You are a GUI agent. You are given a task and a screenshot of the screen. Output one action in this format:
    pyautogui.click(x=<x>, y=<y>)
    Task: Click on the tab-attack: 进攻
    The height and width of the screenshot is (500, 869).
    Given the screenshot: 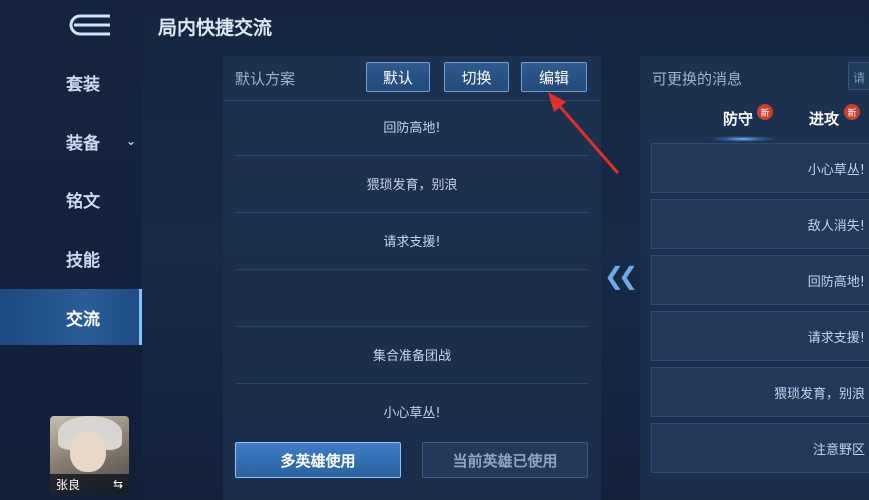 What is the action you would take?
    pyautogui.click(x=824, y=118)
    